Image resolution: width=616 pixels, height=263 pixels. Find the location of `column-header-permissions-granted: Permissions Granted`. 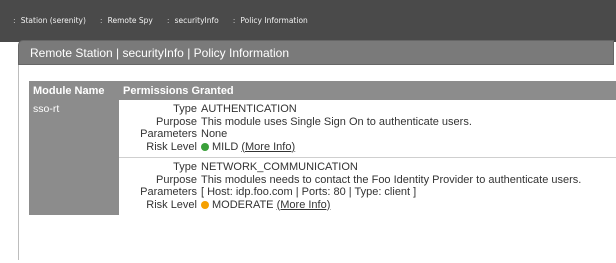

column-header-permissions-granted: Permissions Granted is located at coordinates (367, 90).